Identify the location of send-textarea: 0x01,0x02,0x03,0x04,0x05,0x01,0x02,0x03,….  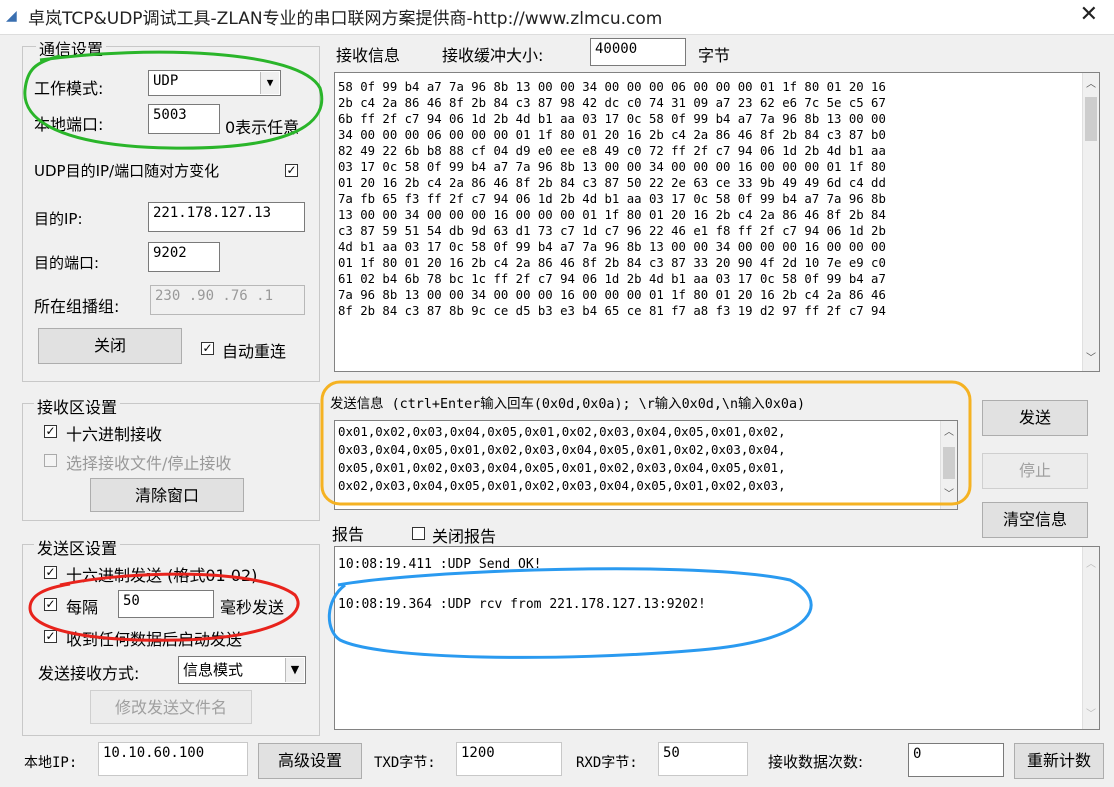
(646, 465).